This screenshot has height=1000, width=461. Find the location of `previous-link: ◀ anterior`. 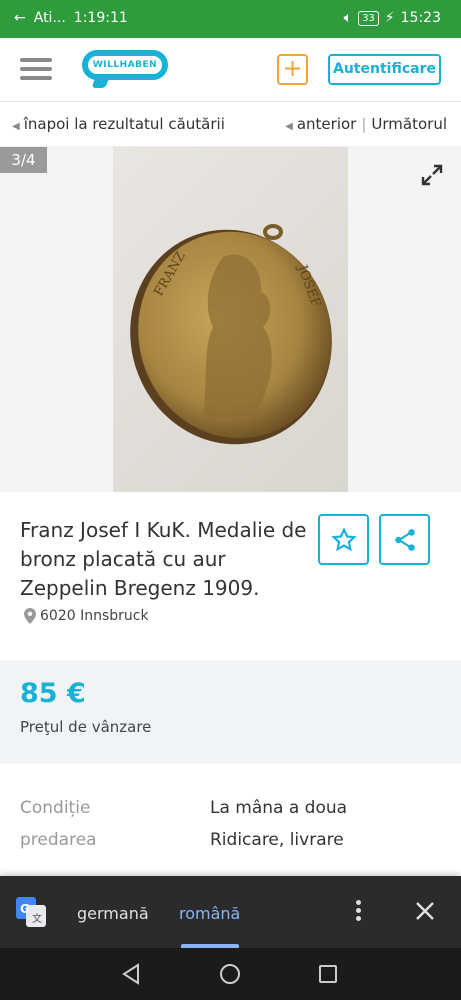

previous-link: ◀ anterior is located at coordinates (320, 124).